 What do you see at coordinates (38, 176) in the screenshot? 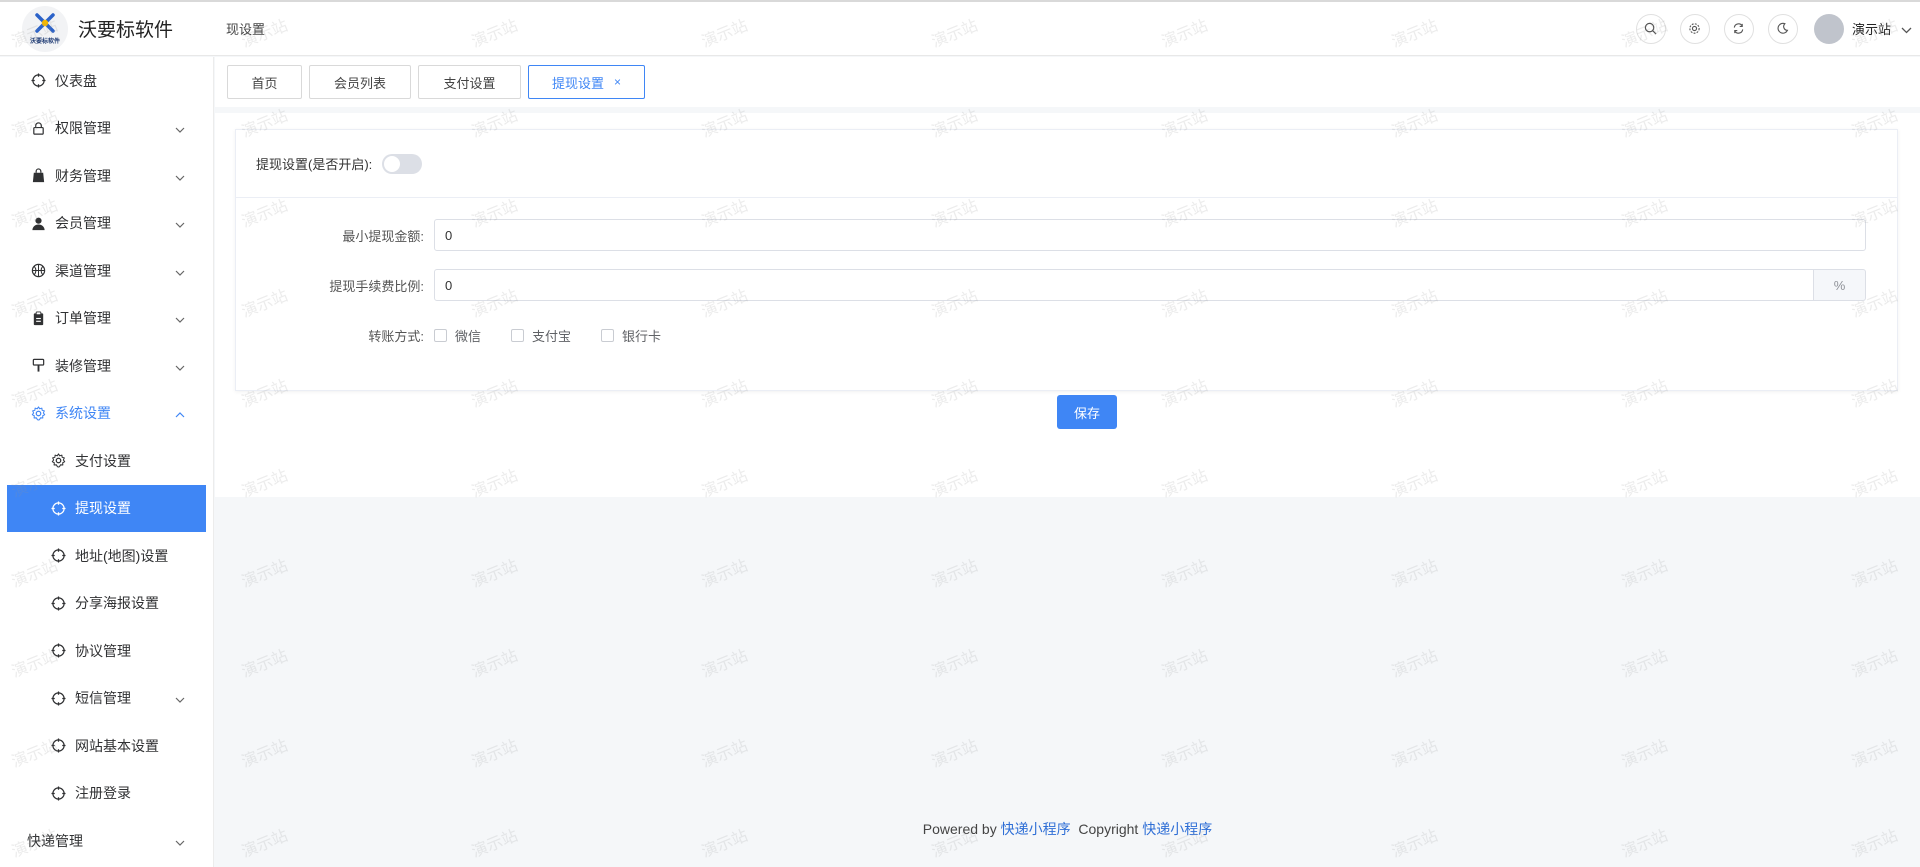
I see `bag-icon` at bounding box center [38, 176].